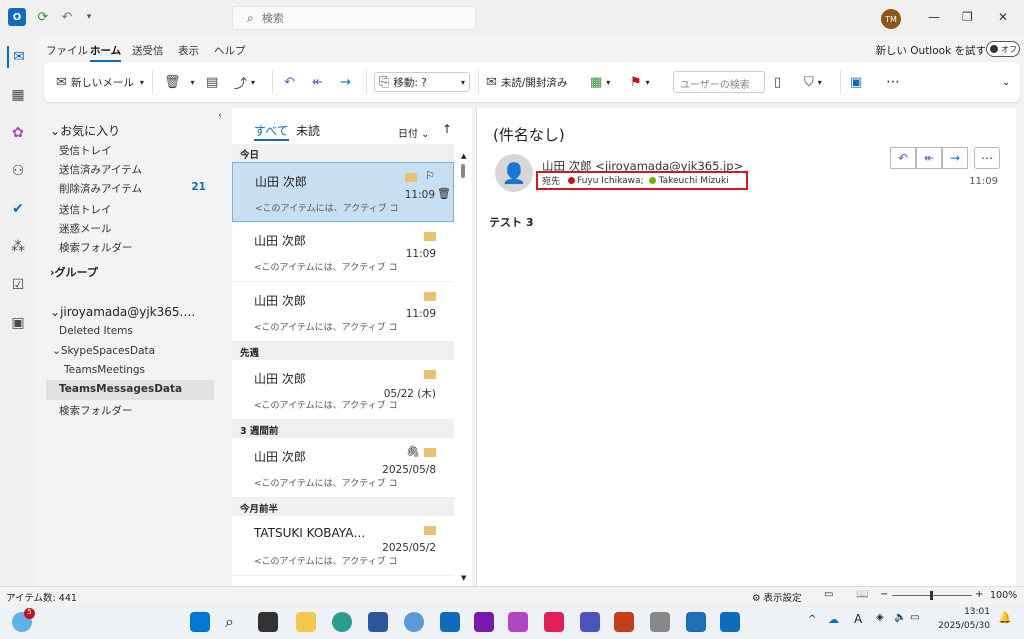 The width and height of the screenshot is (1024, 639). What do you see at coordinates (422, 82) in the screenshot?
I see `move-dropdown: ⎘ 移動: ? ▾` at bounding box center [422, 82].